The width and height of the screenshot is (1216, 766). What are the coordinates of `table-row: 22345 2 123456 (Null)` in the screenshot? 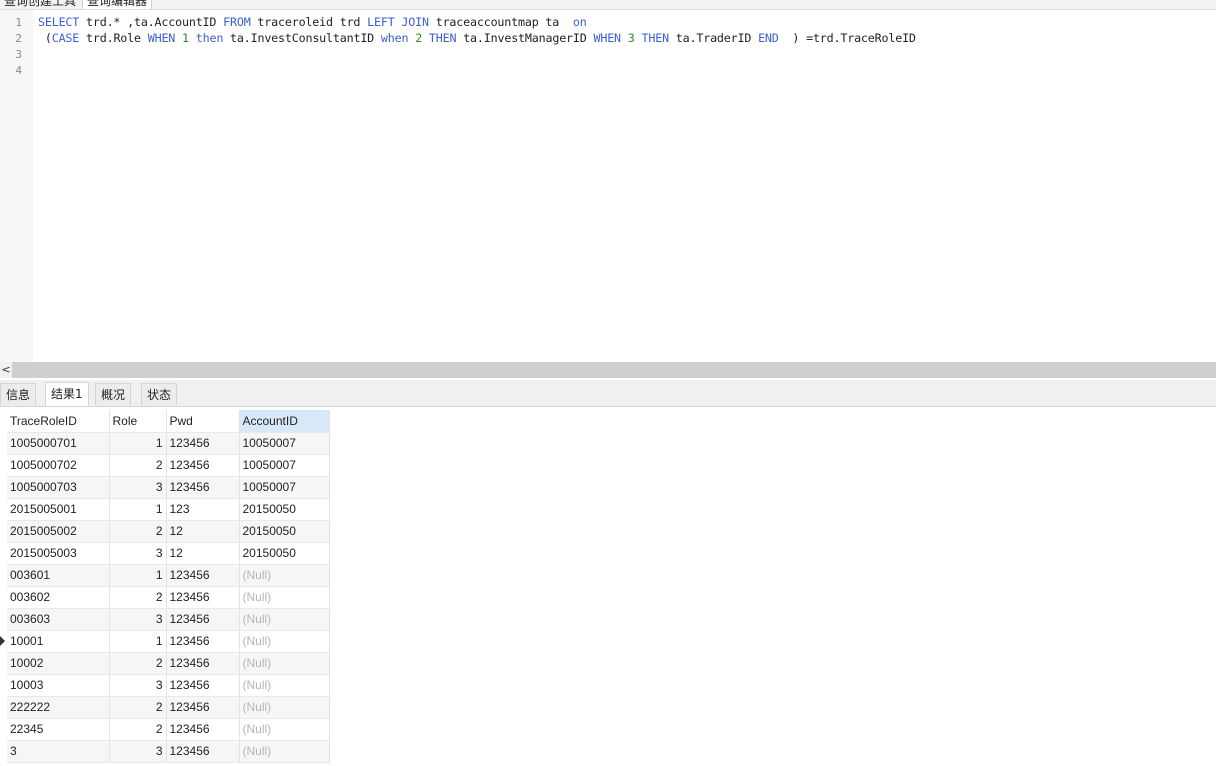 It's located at (168, 729).